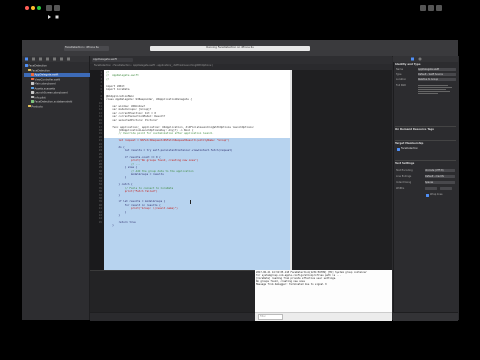 Image resolution: width=480 pixels, height=360 pixels. Describe the element at coordinates (436, 94) in the screenshot. I see `full-path-value` at that location.